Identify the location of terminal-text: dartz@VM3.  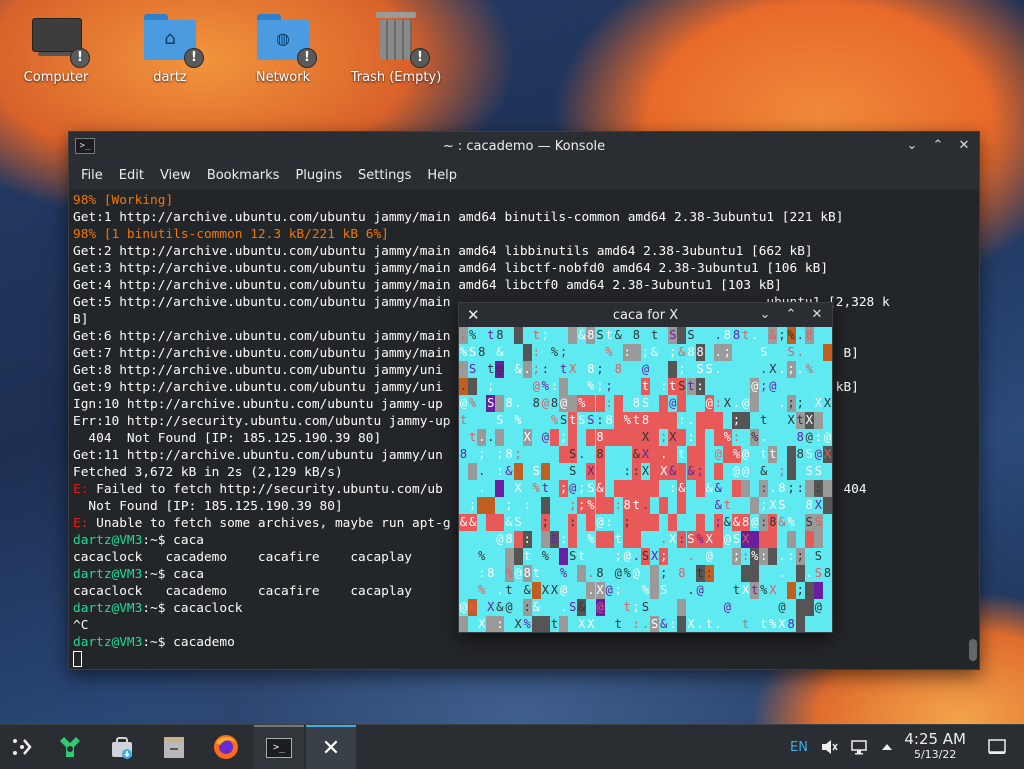
(108, 642).